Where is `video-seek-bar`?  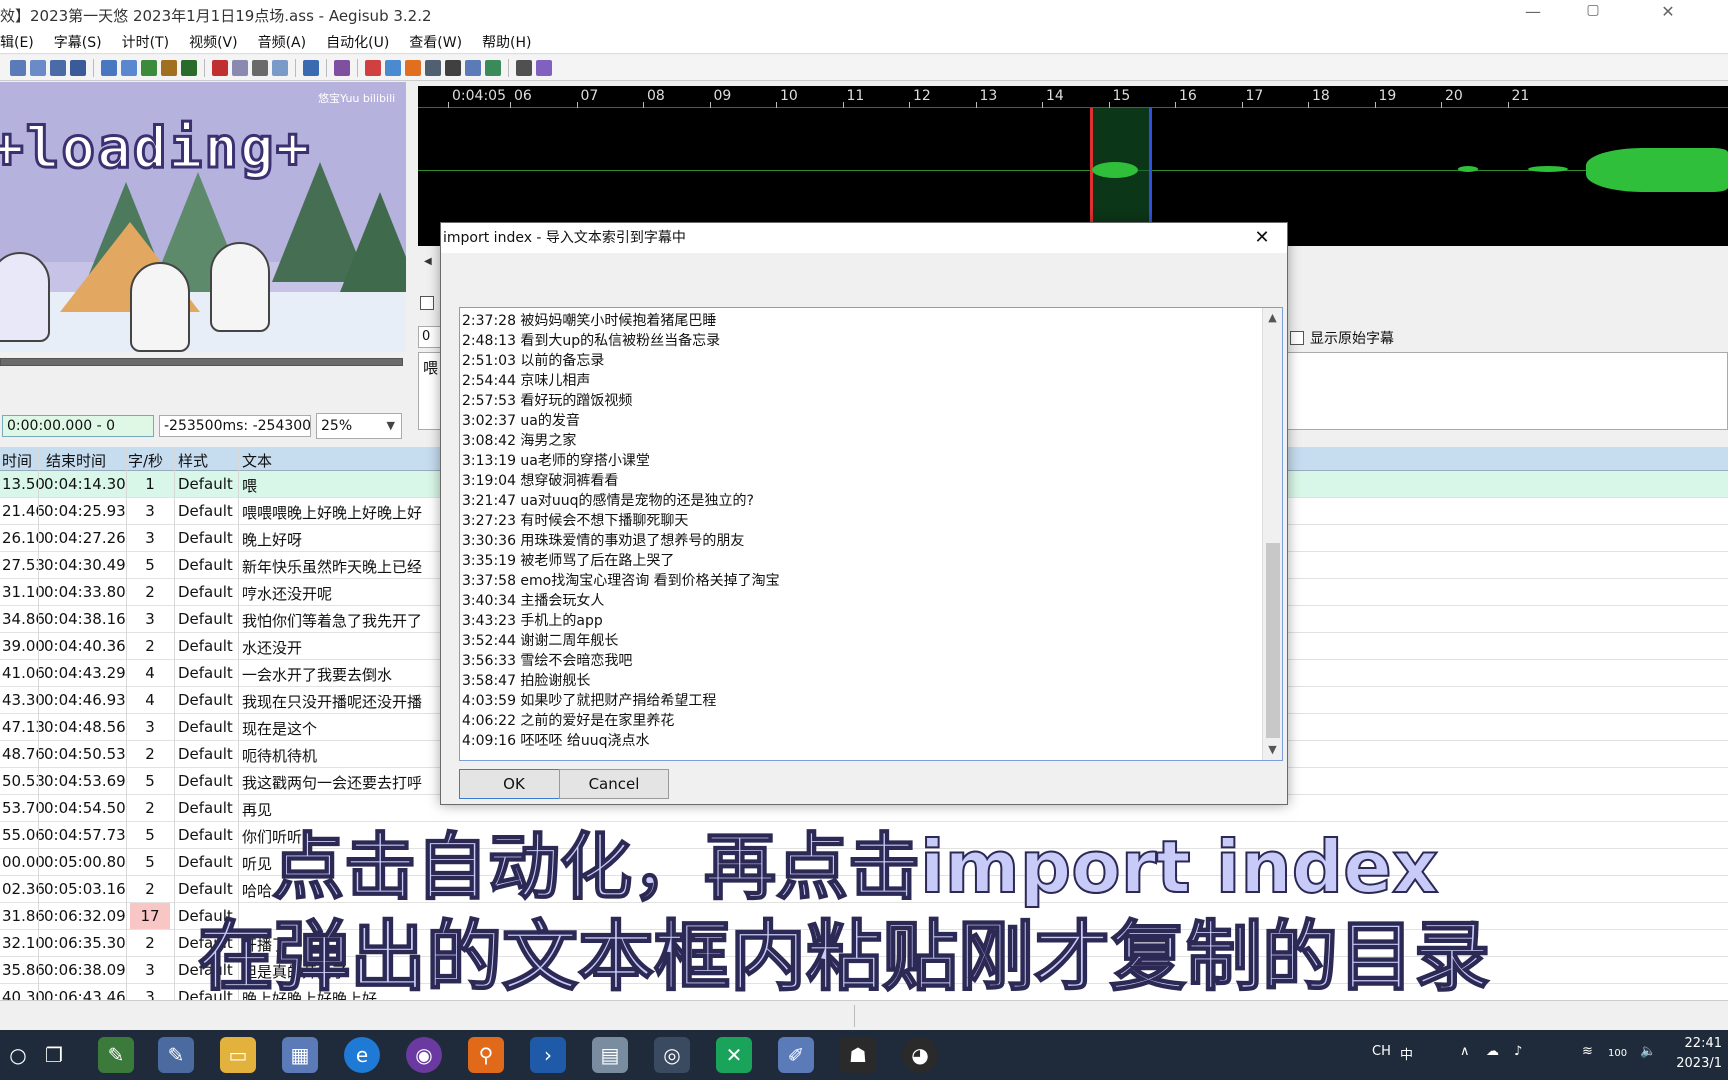
video-seek-bar is located at coordinates (201, 362).